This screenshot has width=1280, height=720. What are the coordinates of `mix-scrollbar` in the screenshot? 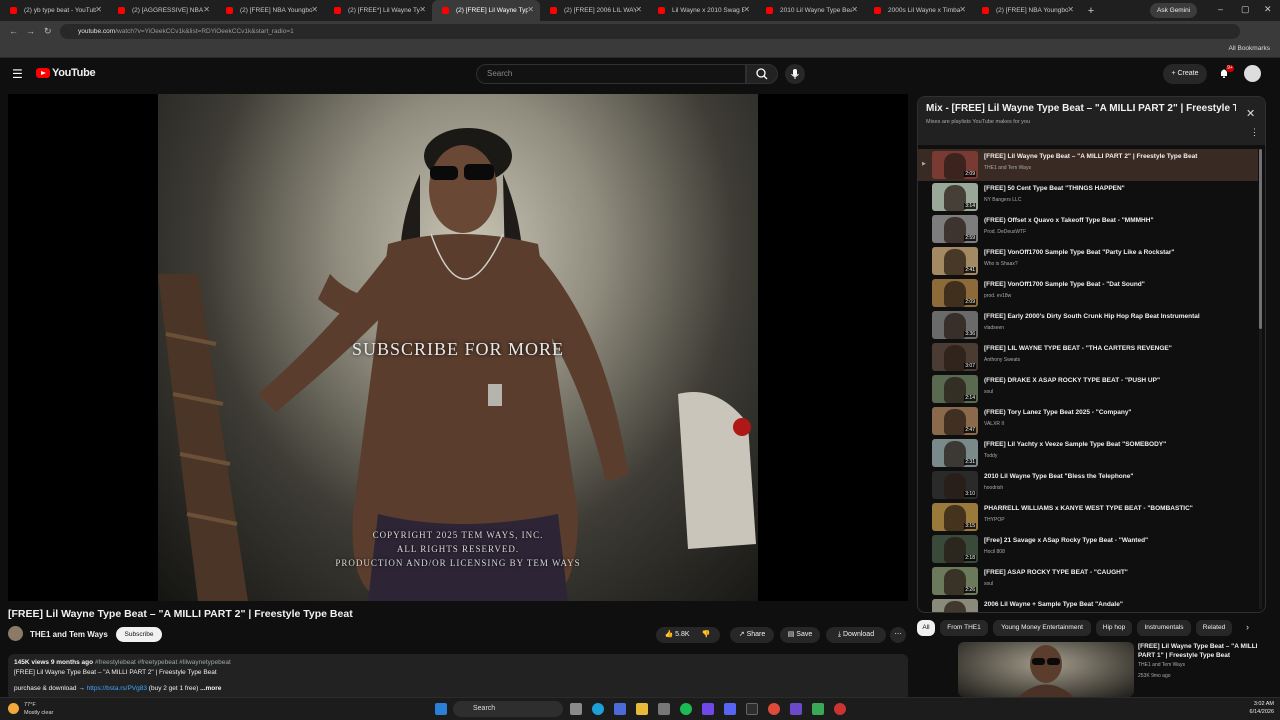 It's located at (1260, 379).